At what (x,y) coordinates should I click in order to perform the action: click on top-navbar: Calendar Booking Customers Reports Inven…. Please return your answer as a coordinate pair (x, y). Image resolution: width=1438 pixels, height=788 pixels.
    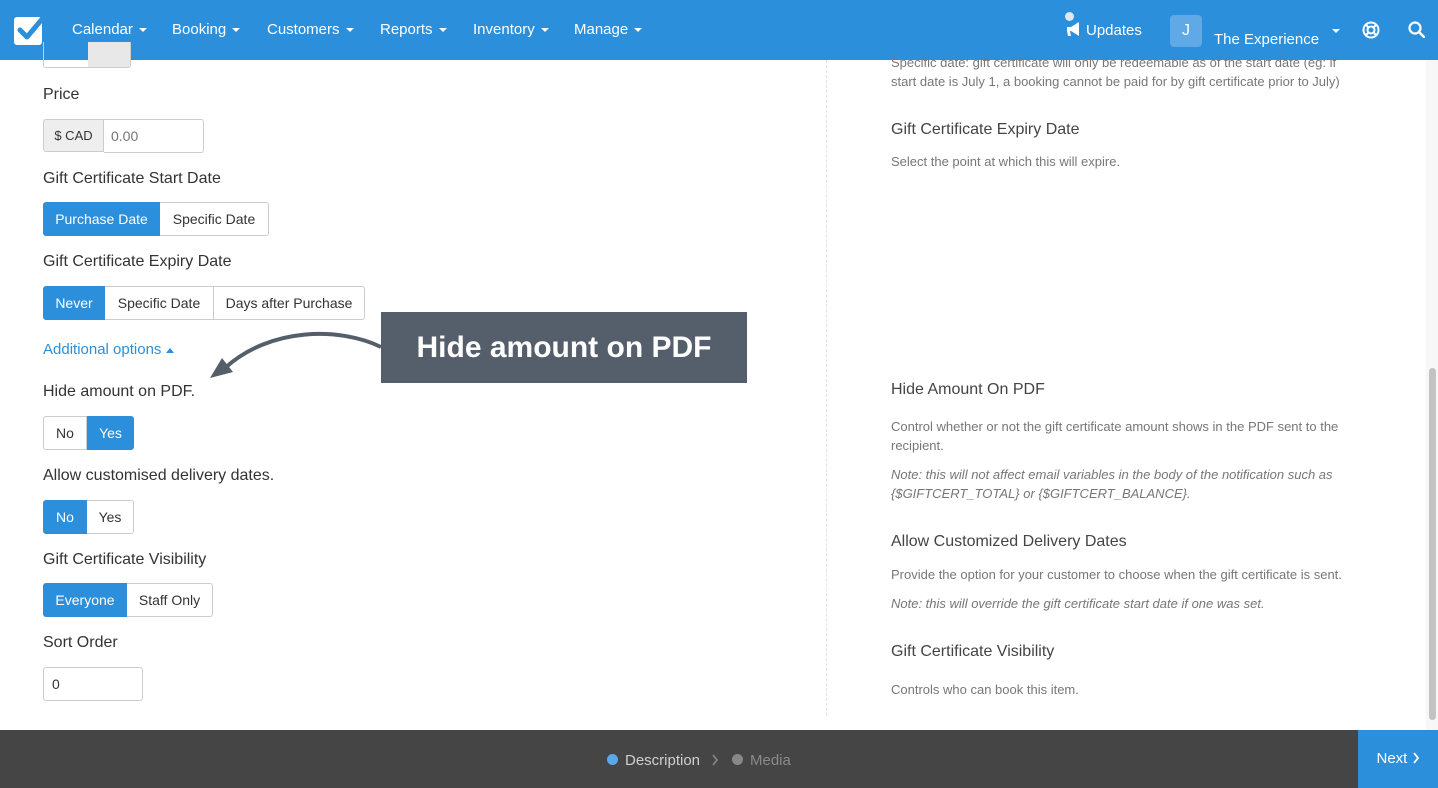
    Looking at the image, I should click on (719, 30).